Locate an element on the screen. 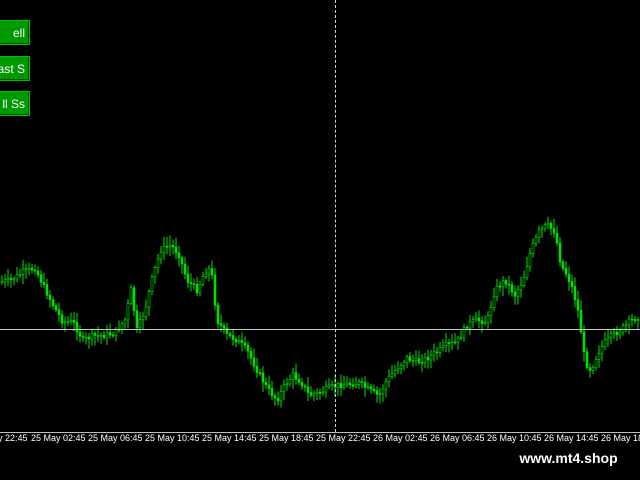 Image resolution: width=640 pixels, height=480 pixels. crosshair-horizontal-line is located at coordinates (320, 329).